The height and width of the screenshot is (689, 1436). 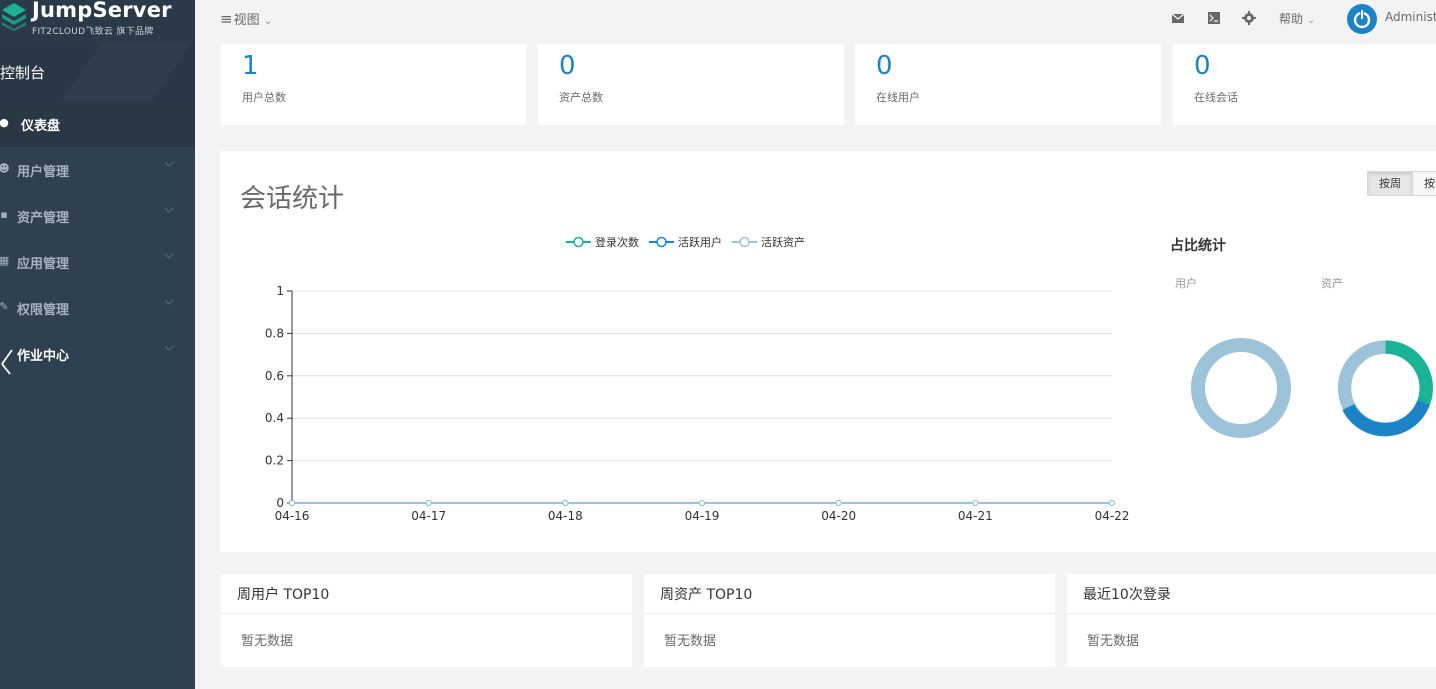 I want to click on toggle-month-button: 按, so click(x=1424, y=183).